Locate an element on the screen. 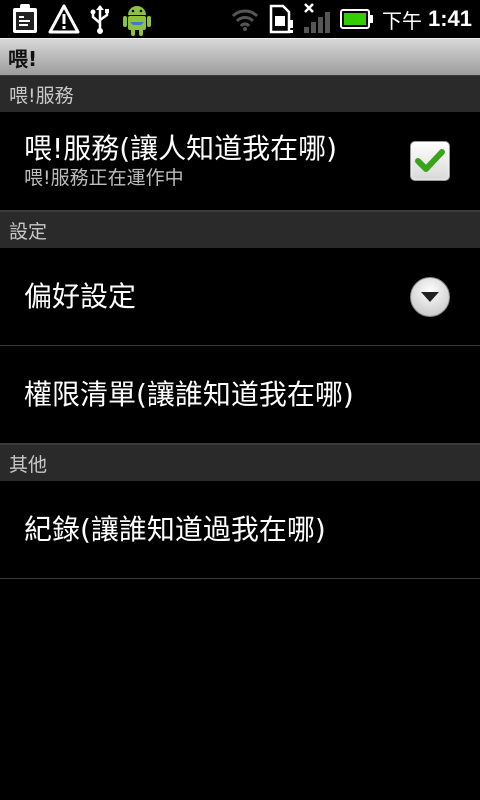 This screenshot has width=480, height=800. service-summary: 喂!服務正在運作中 is located at coordinates (104, 178).